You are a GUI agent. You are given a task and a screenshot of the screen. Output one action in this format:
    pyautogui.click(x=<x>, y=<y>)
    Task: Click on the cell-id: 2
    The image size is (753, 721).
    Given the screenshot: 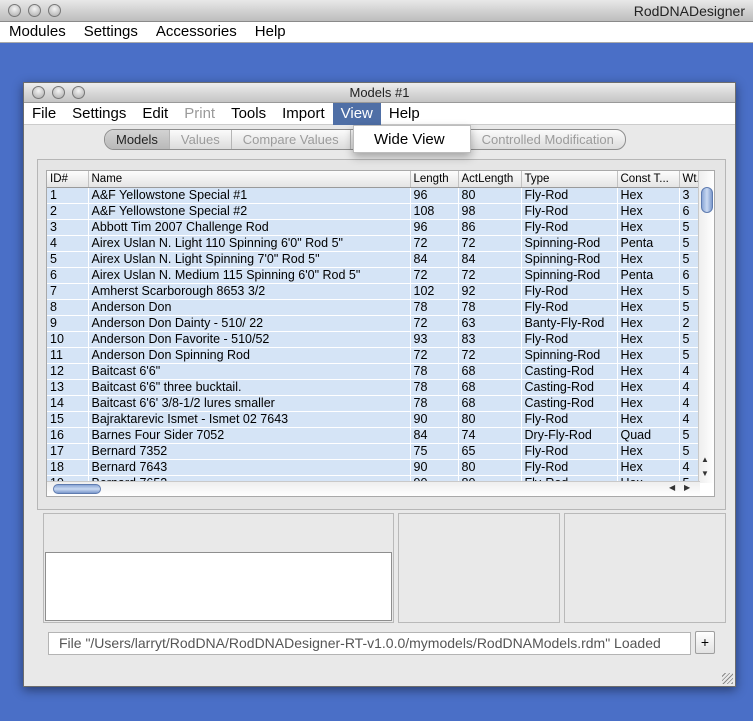 What is the action you would take?
    pyautogui.click(x=68, y=211)
    